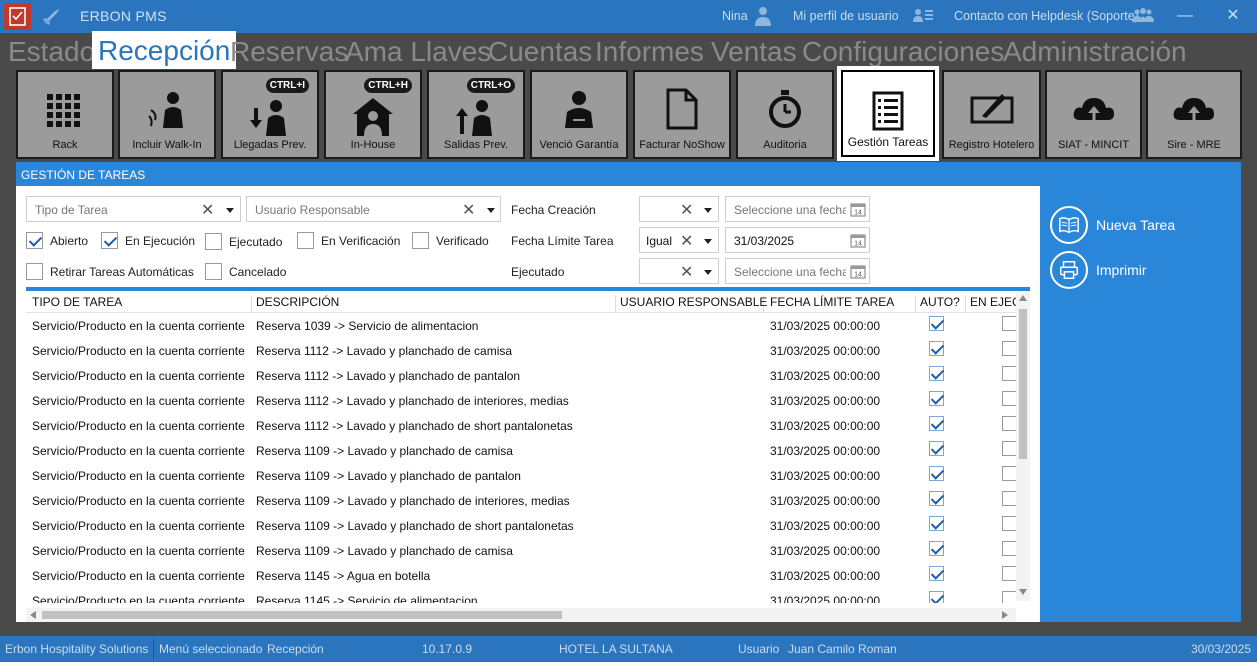 The image size is (1257, 662). What do you see at coordinates (1023, 298) in the screenshot?
I see `scroll-up-icon` at bounding box center [1023, 298].